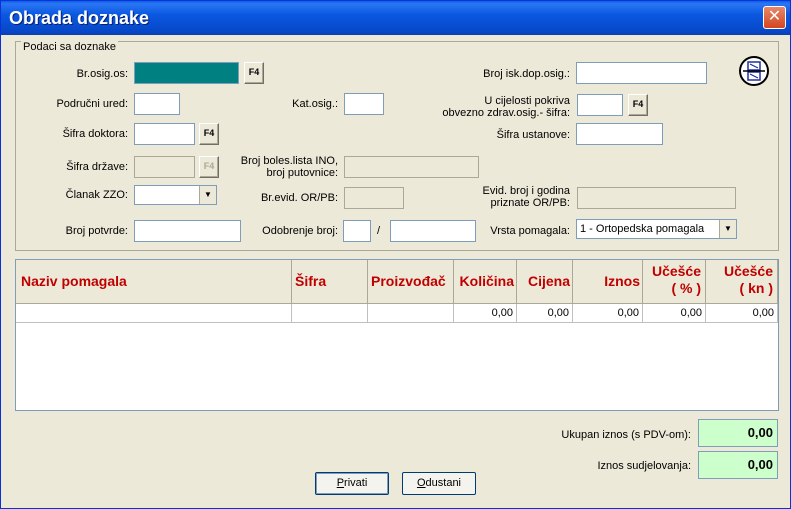 Image resolution: width=791 pixels, height=509 pixels. What do you see at coordinates (175, 195) in the screenshot?
I see `clanak-zzo-combo: ▼` at bounding box center [175, 195].